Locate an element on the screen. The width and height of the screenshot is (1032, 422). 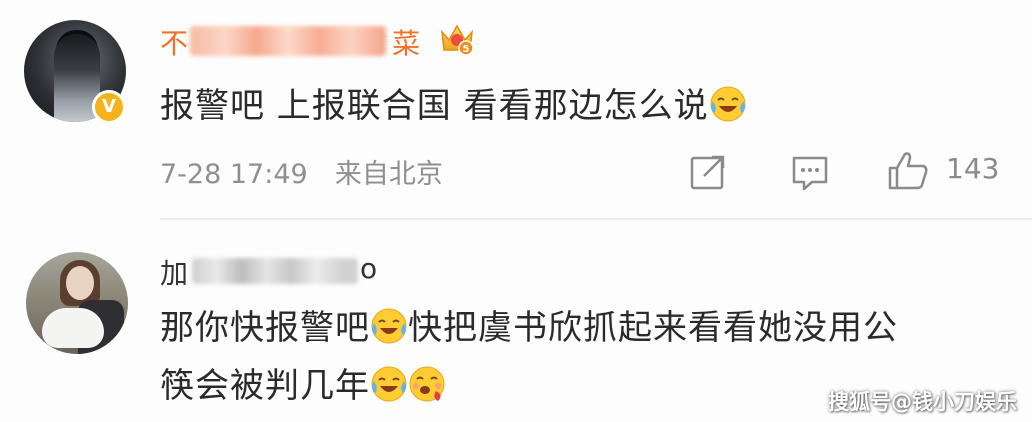
drooling-emoji is located at coordinates (427, 384).